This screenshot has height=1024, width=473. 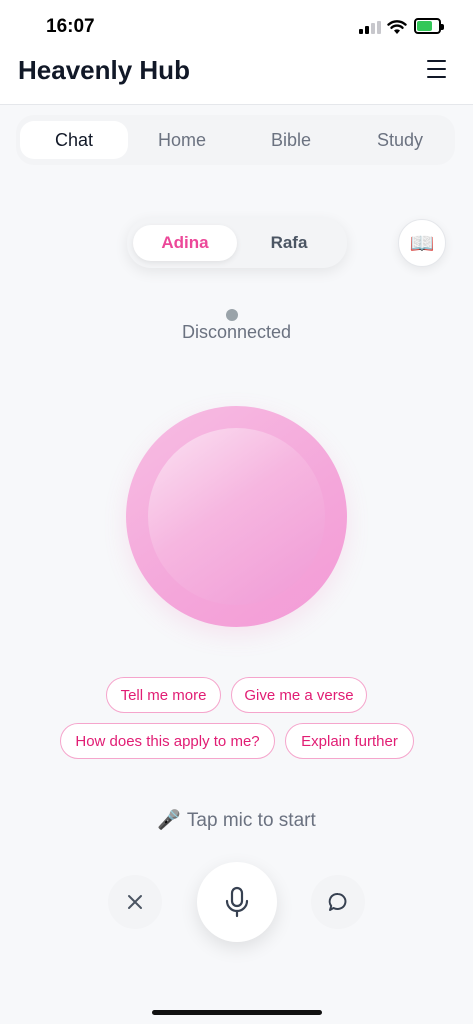 I want to click on persona-toggle: Adina Rafa, so click(x=237, y=243).